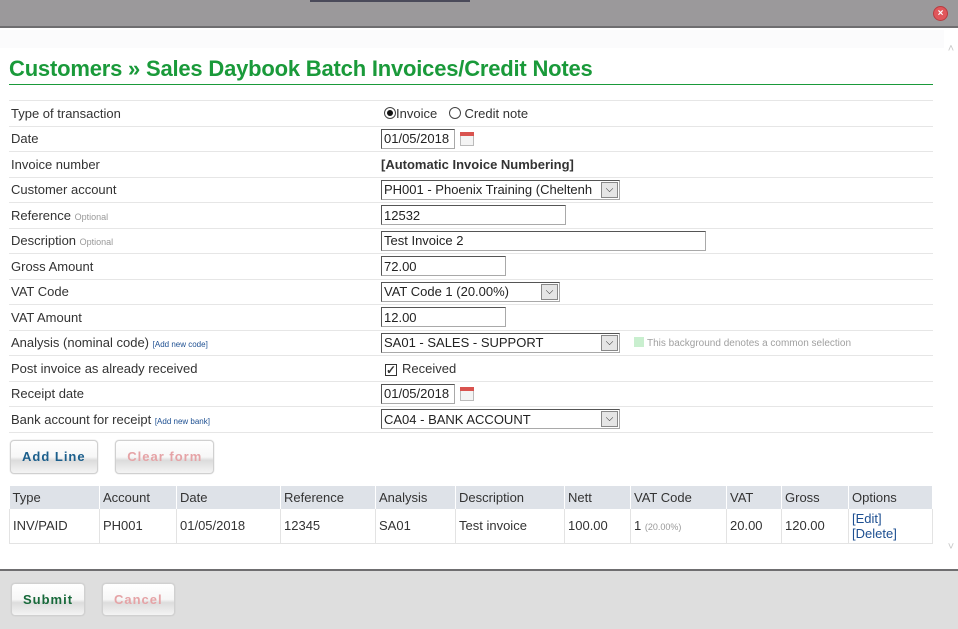 This screenshot has height=629, width=958. What do you see at coordinates (754, 497) in the screenshot?
I see `col-vat: VAT` at bounding box center [754, 497].